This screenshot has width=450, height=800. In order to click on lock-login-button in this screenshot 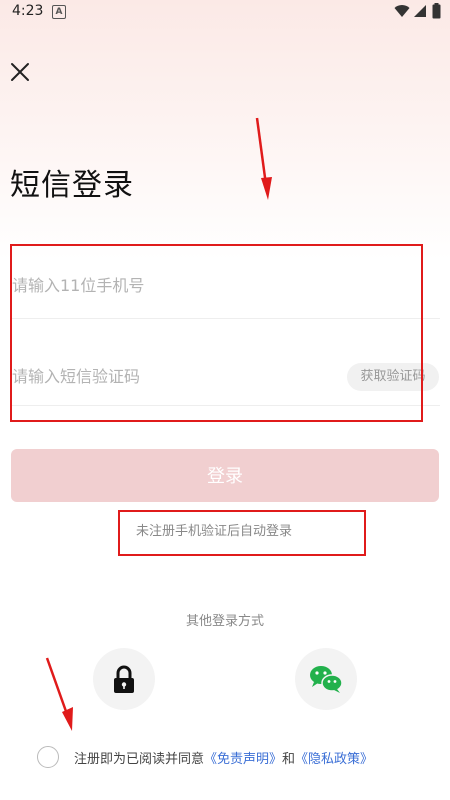, I will do `click(124, 679)`.